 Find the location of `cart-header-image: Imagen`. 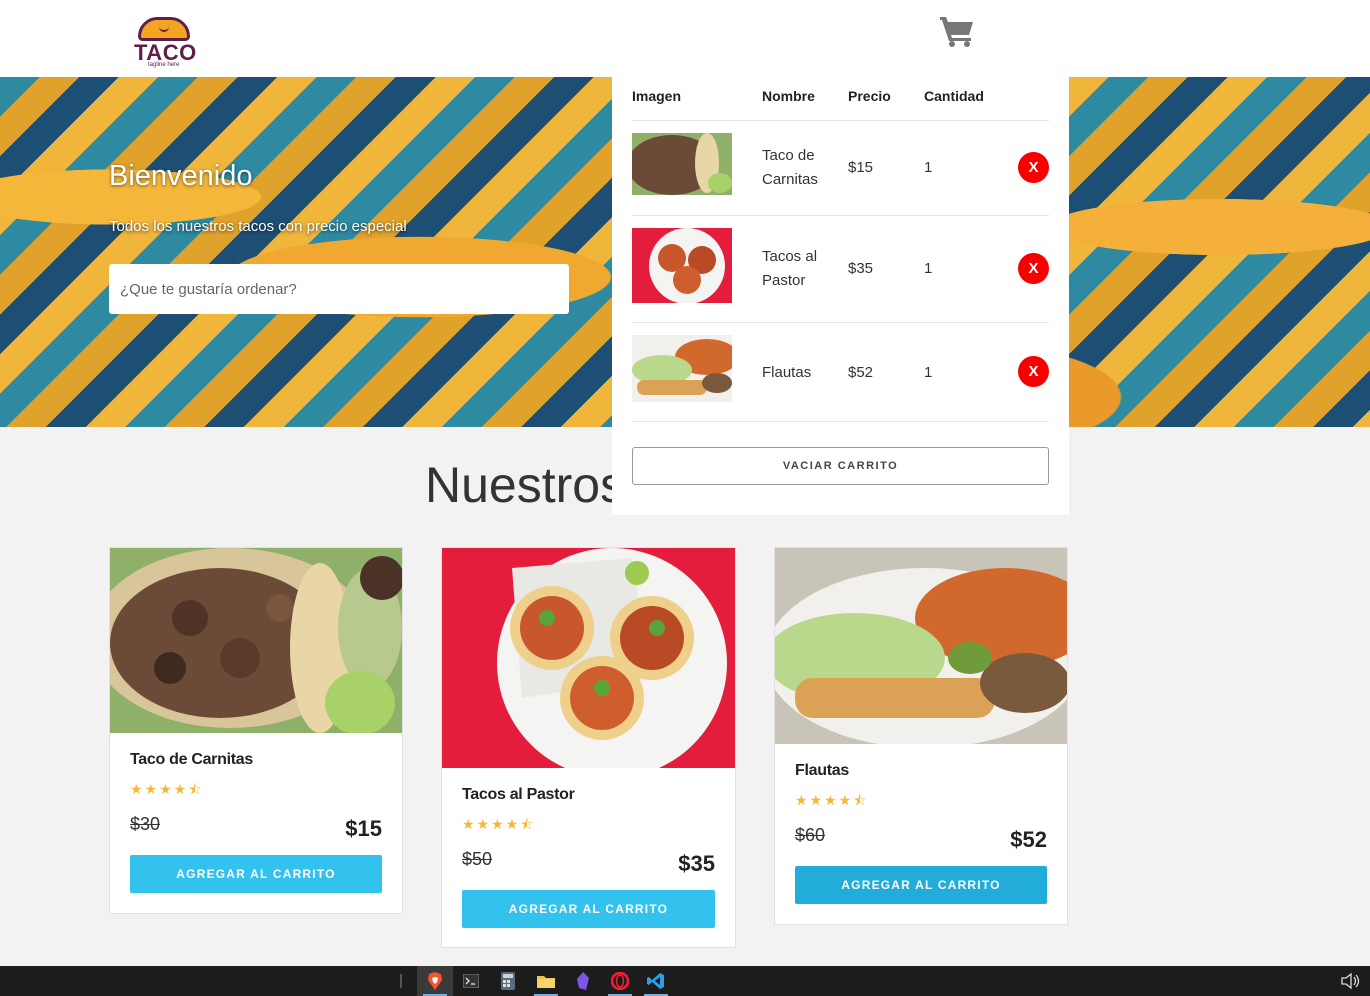

cart-header-image: Imagen is located at coordinates (657, 96).